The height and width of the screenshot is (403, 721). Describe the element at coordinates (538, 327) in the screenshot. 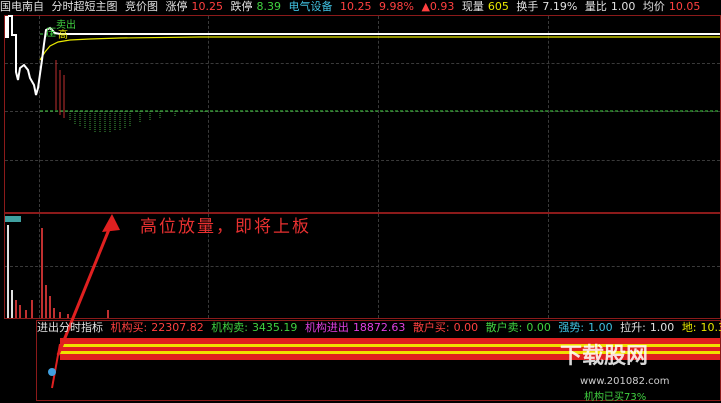

I see `retail-sell-value: 0.00` at that location.